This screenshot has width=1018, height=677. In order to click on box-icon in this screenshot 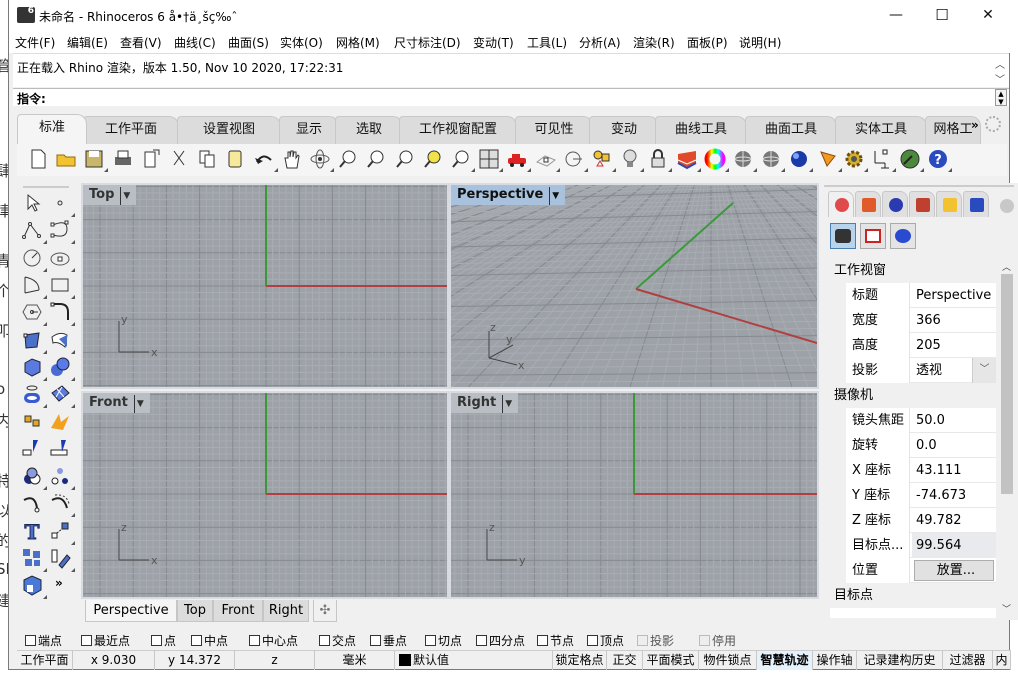, I will do `click(34, 368)`.